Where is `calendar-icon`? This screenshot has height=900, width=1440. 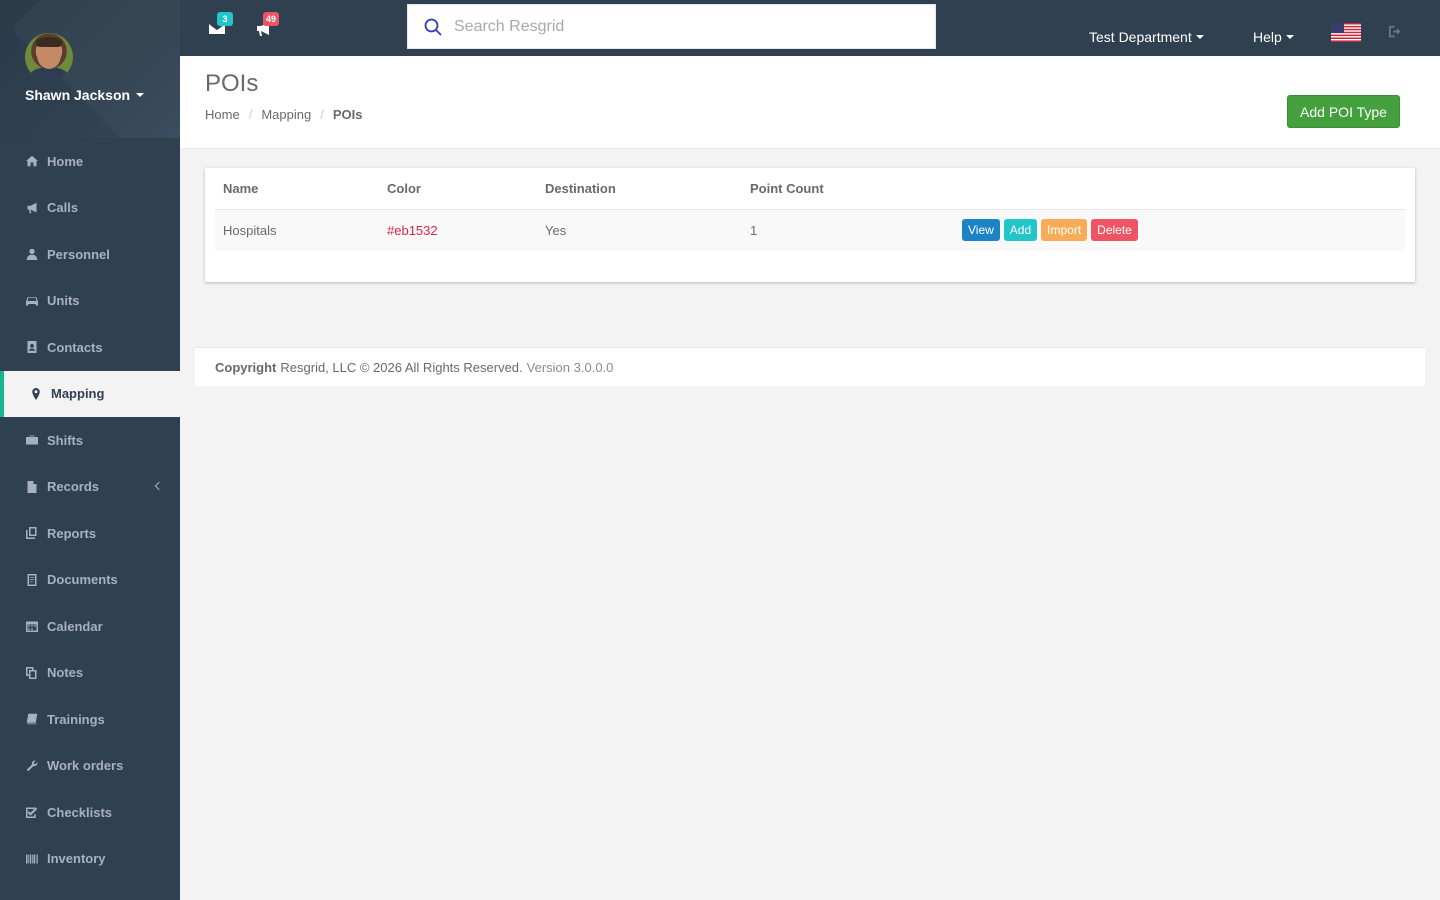 calendar-icon is located at coordinates (32, 626).